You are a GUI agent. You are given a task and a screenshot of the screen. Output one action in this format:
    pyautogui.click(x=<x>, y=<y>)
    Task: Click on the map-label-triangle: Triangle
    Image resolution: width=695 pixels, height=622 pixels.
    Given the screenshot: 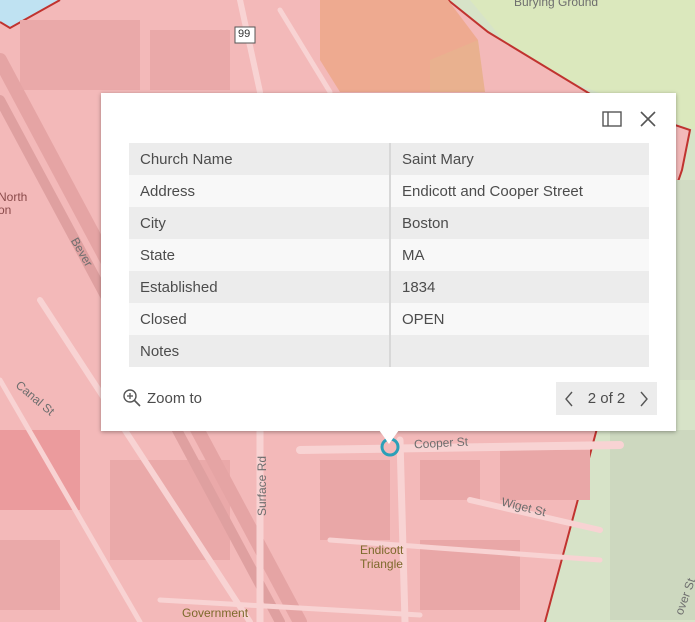 What is the action you would take?
    pyautogui.click(x=381, y=564)
    